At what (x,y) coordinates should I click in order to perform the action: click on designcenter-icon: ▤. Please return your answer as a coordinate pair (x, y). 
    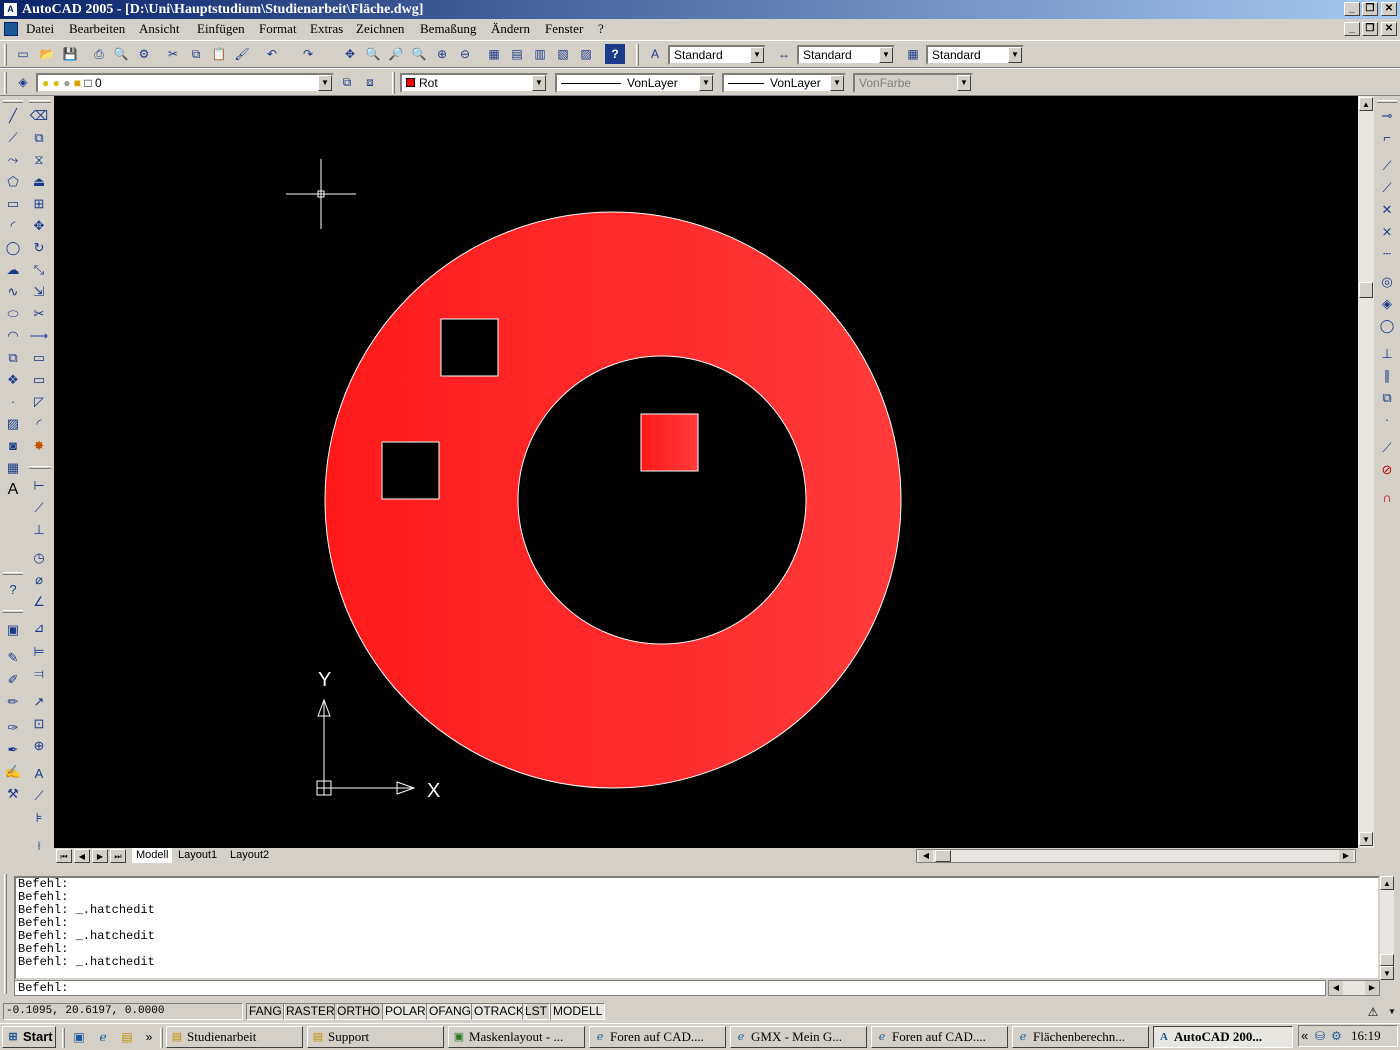
    Looking at the image, I should click on (517, 54).